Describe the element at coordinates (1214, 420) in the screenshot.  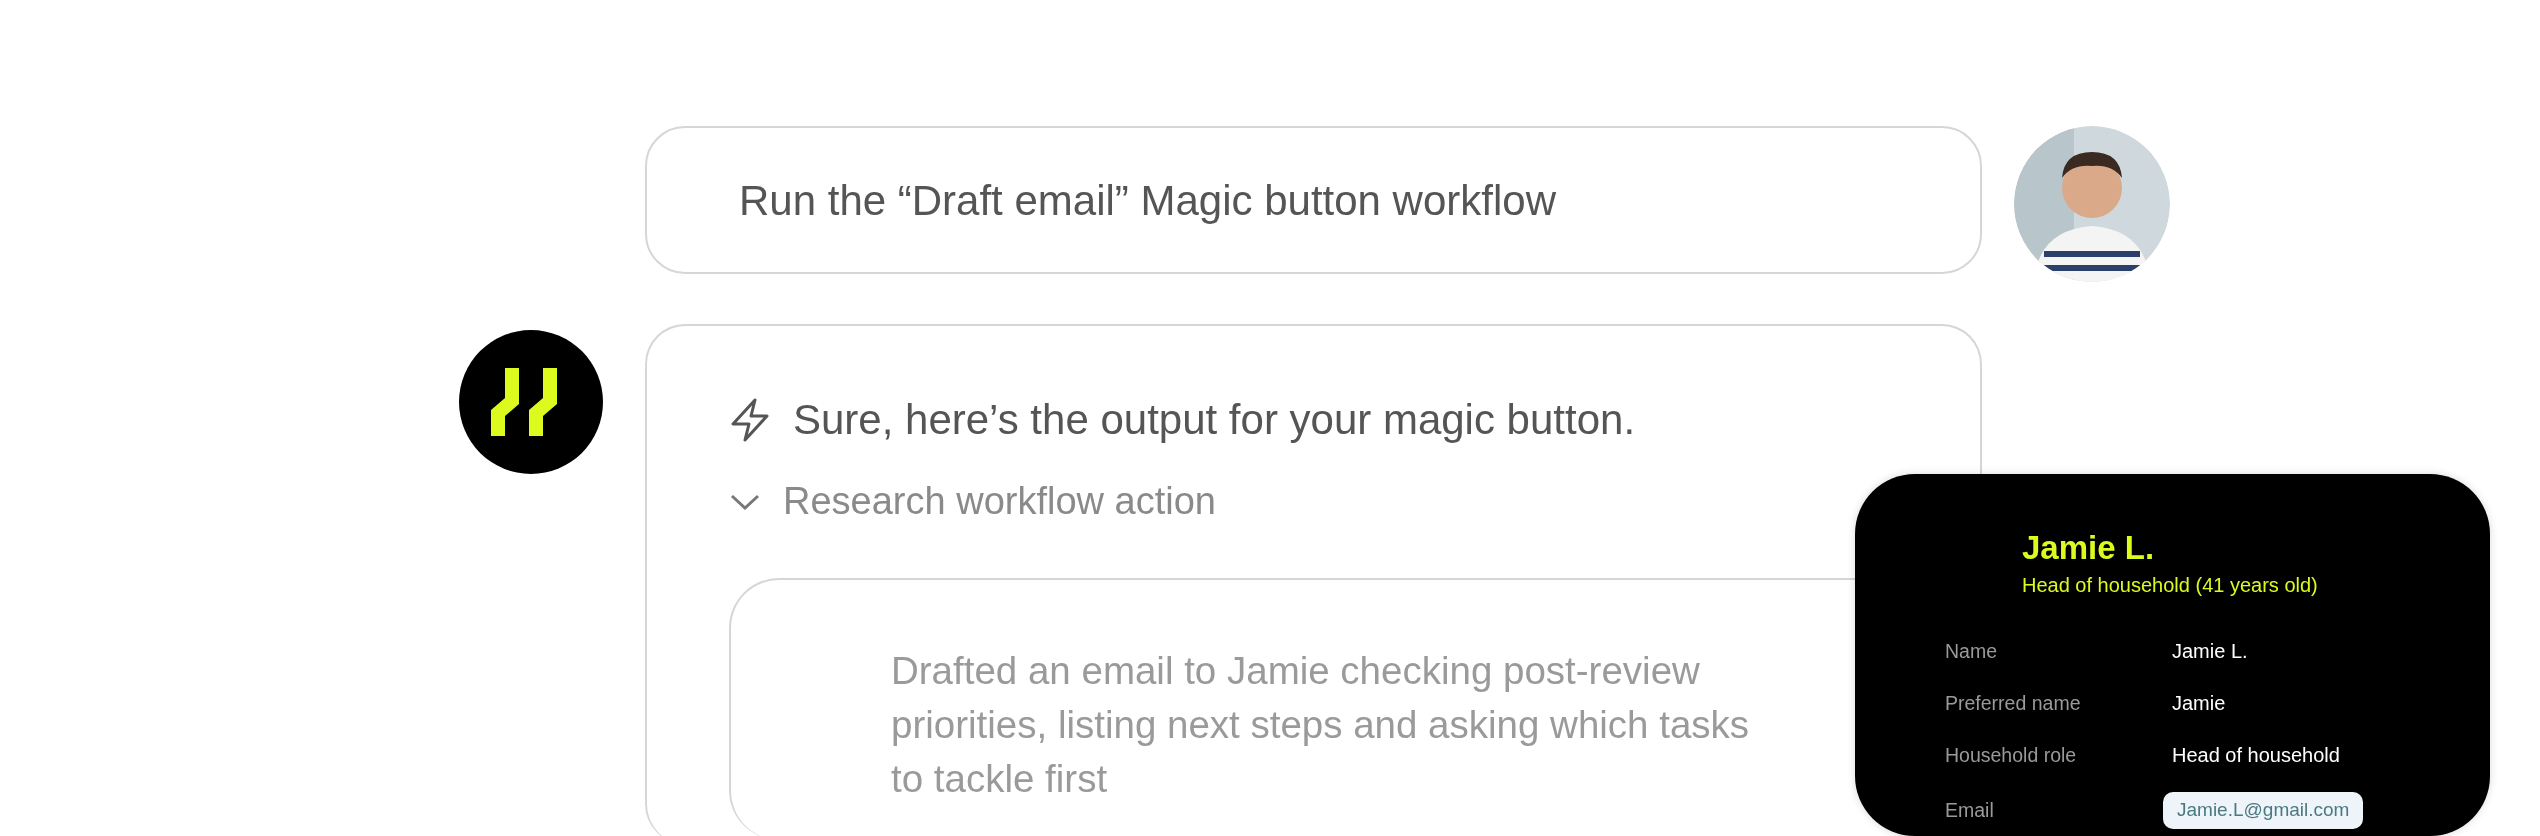
I see `response-text: Sure, here’s the output for your magic button.` at that location.